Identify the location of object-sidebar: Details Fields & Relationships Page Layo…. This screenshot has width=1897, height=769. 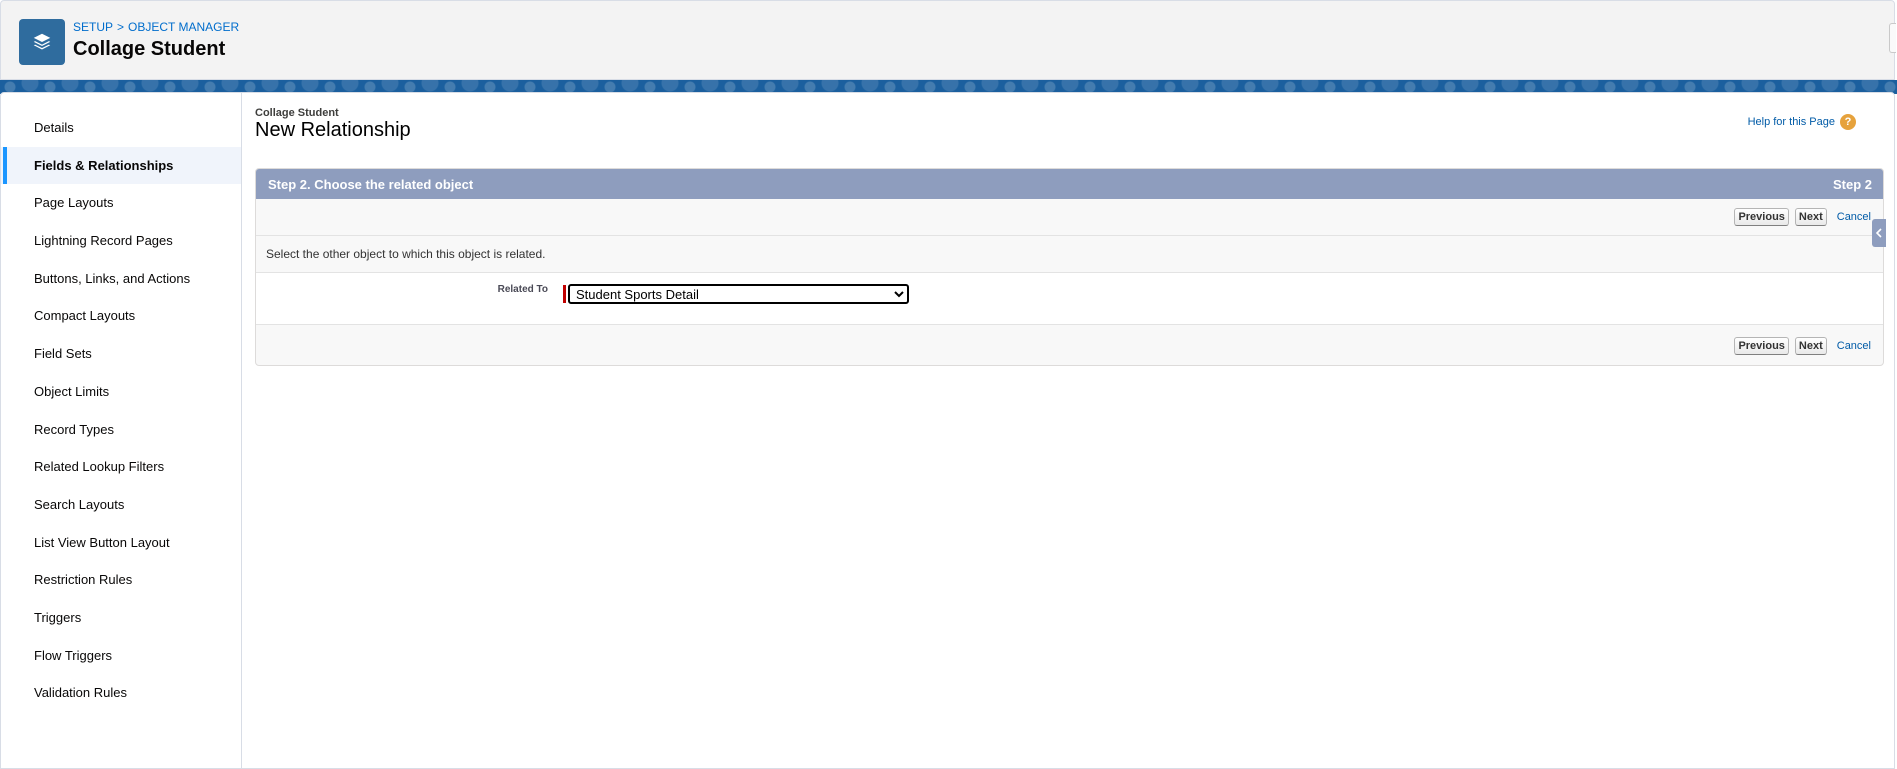
(121, 431).